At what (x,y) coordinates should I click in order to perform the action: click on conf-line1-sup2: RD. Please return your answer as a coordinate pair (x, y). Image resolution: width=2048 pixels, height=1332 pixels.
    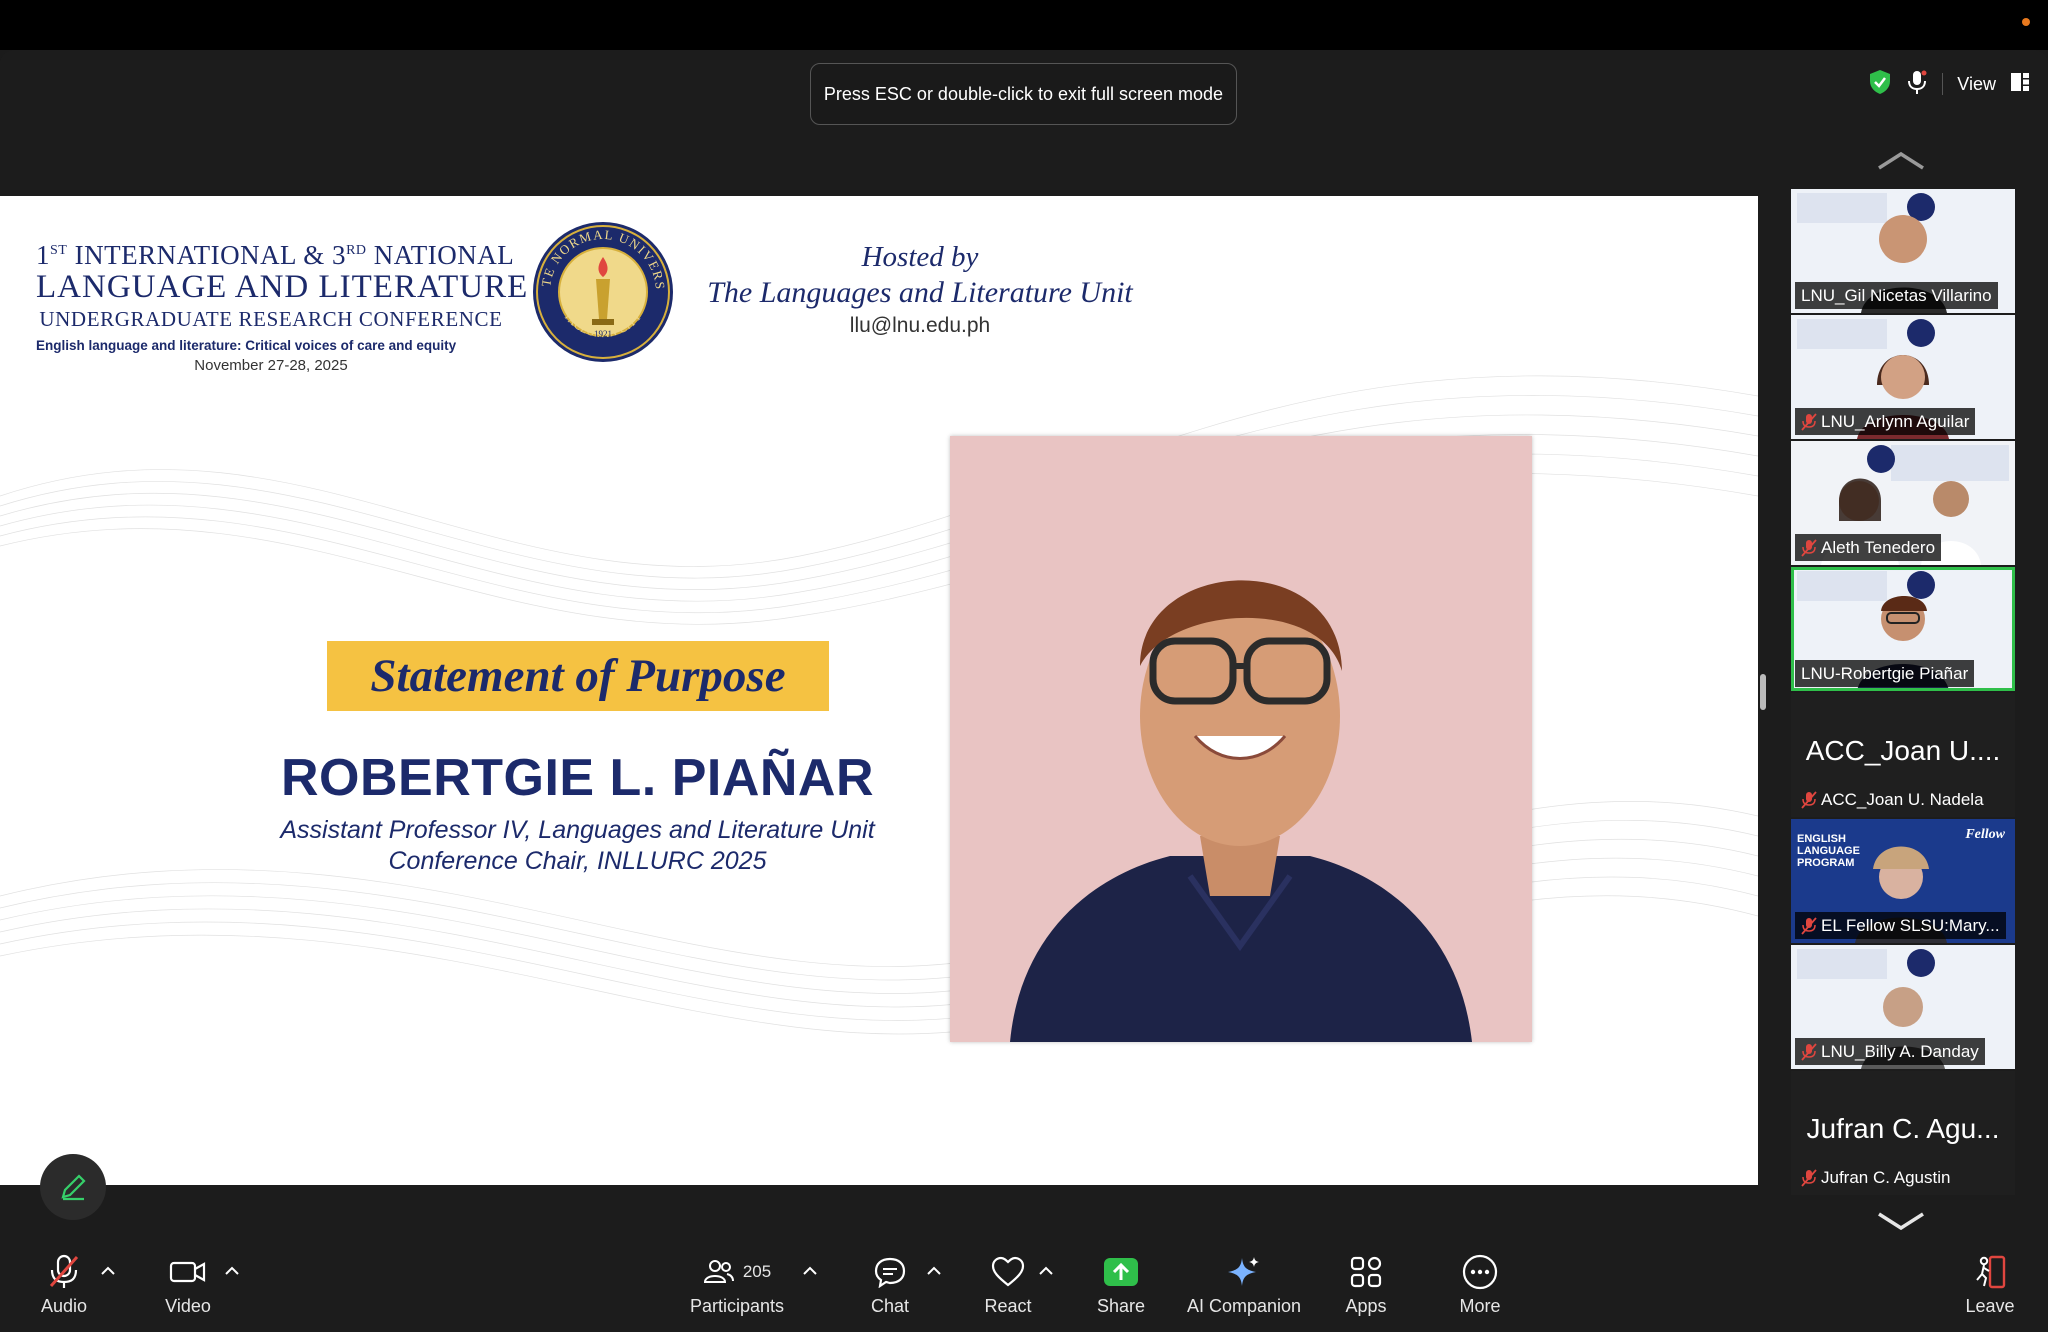
    Looking at the image, I should click on (356, 250).